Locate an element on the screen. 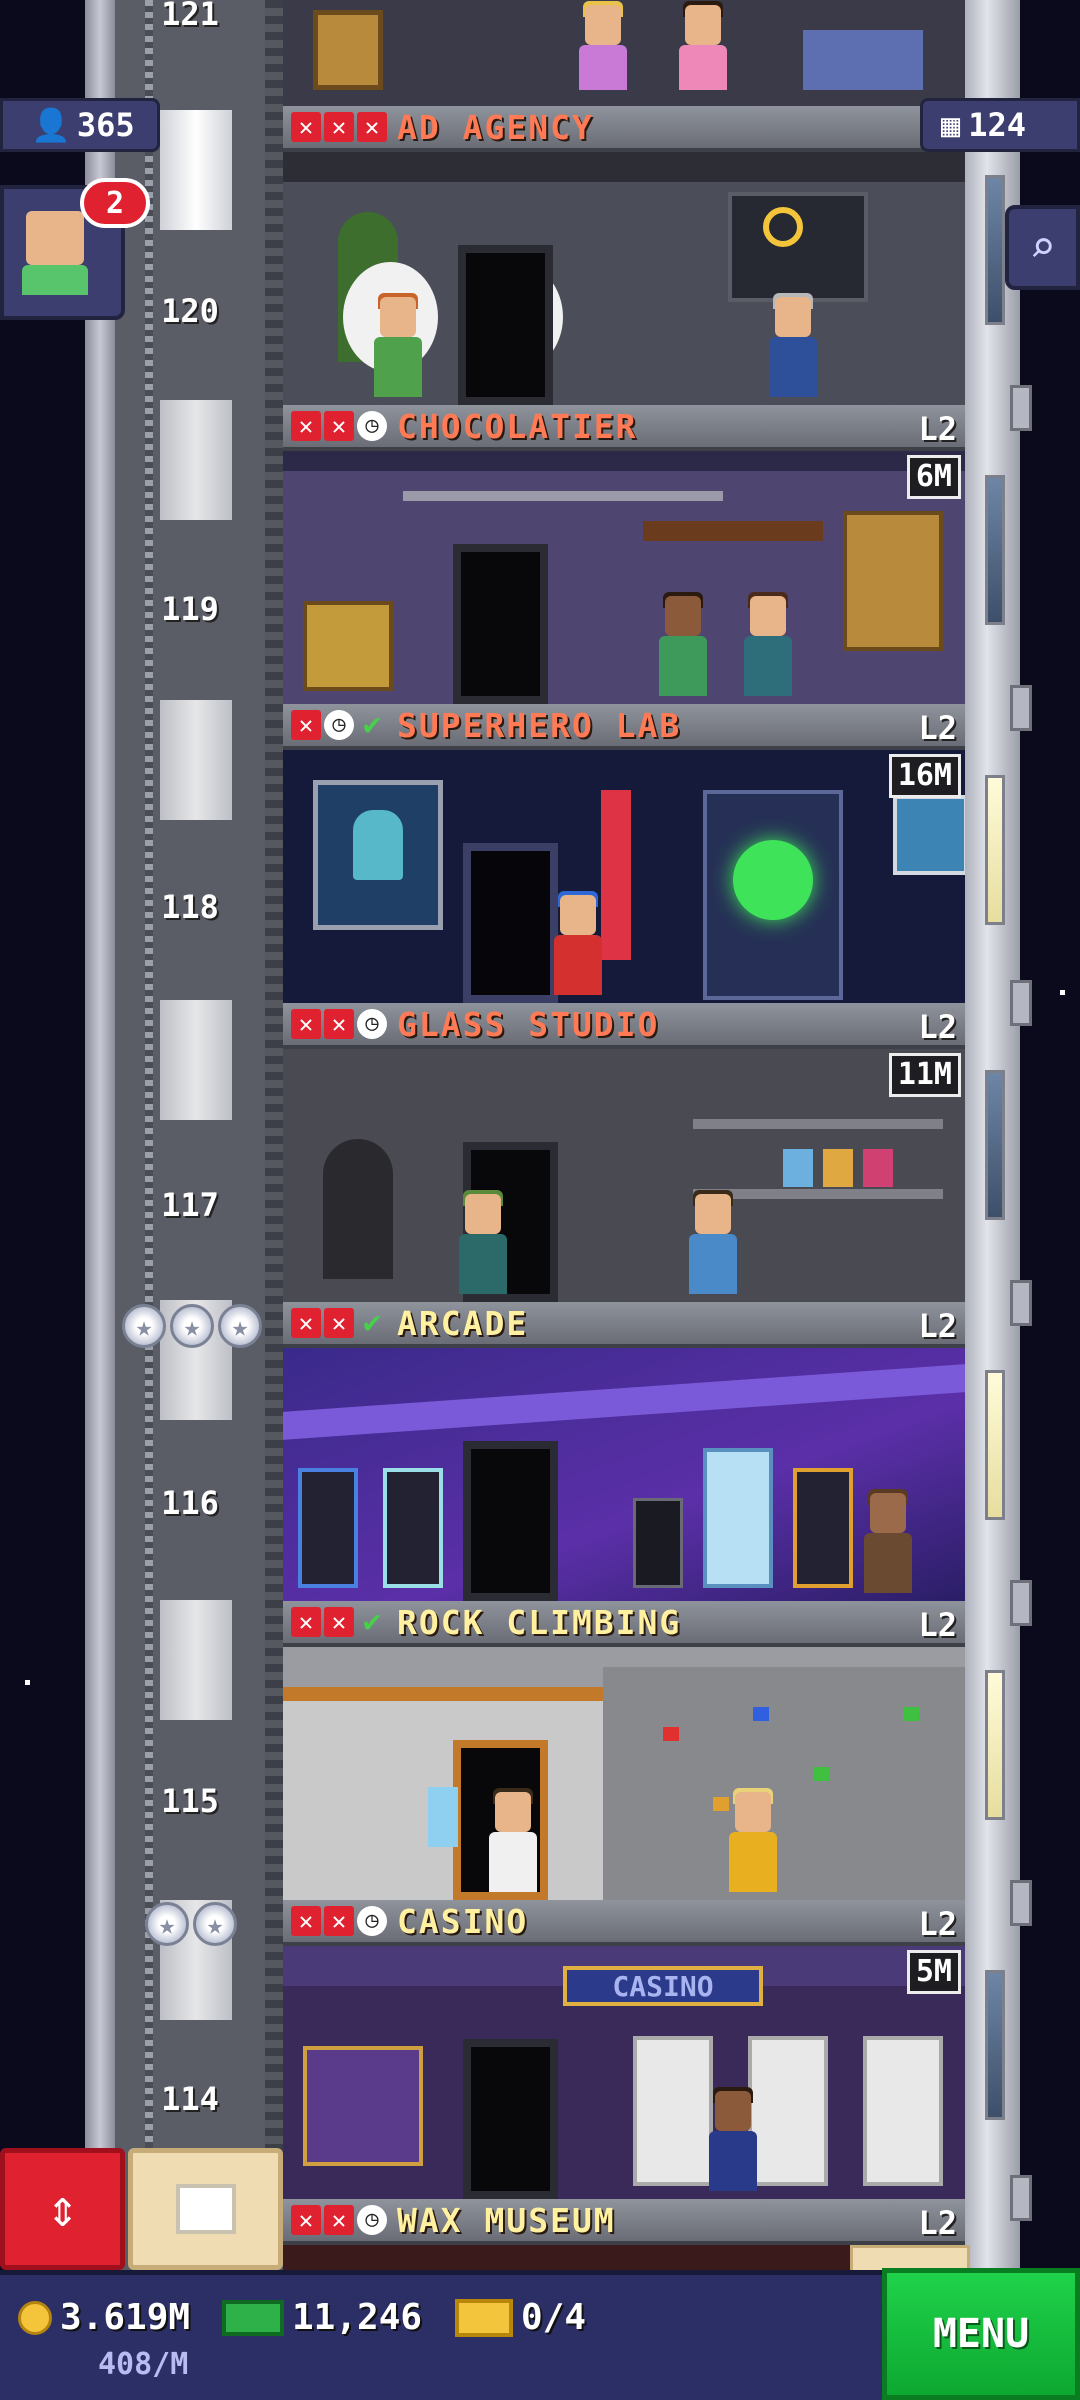 This screenshot has height=2400, width=1080. bux-display: 11,246 is located at coordinates (322, 2317).